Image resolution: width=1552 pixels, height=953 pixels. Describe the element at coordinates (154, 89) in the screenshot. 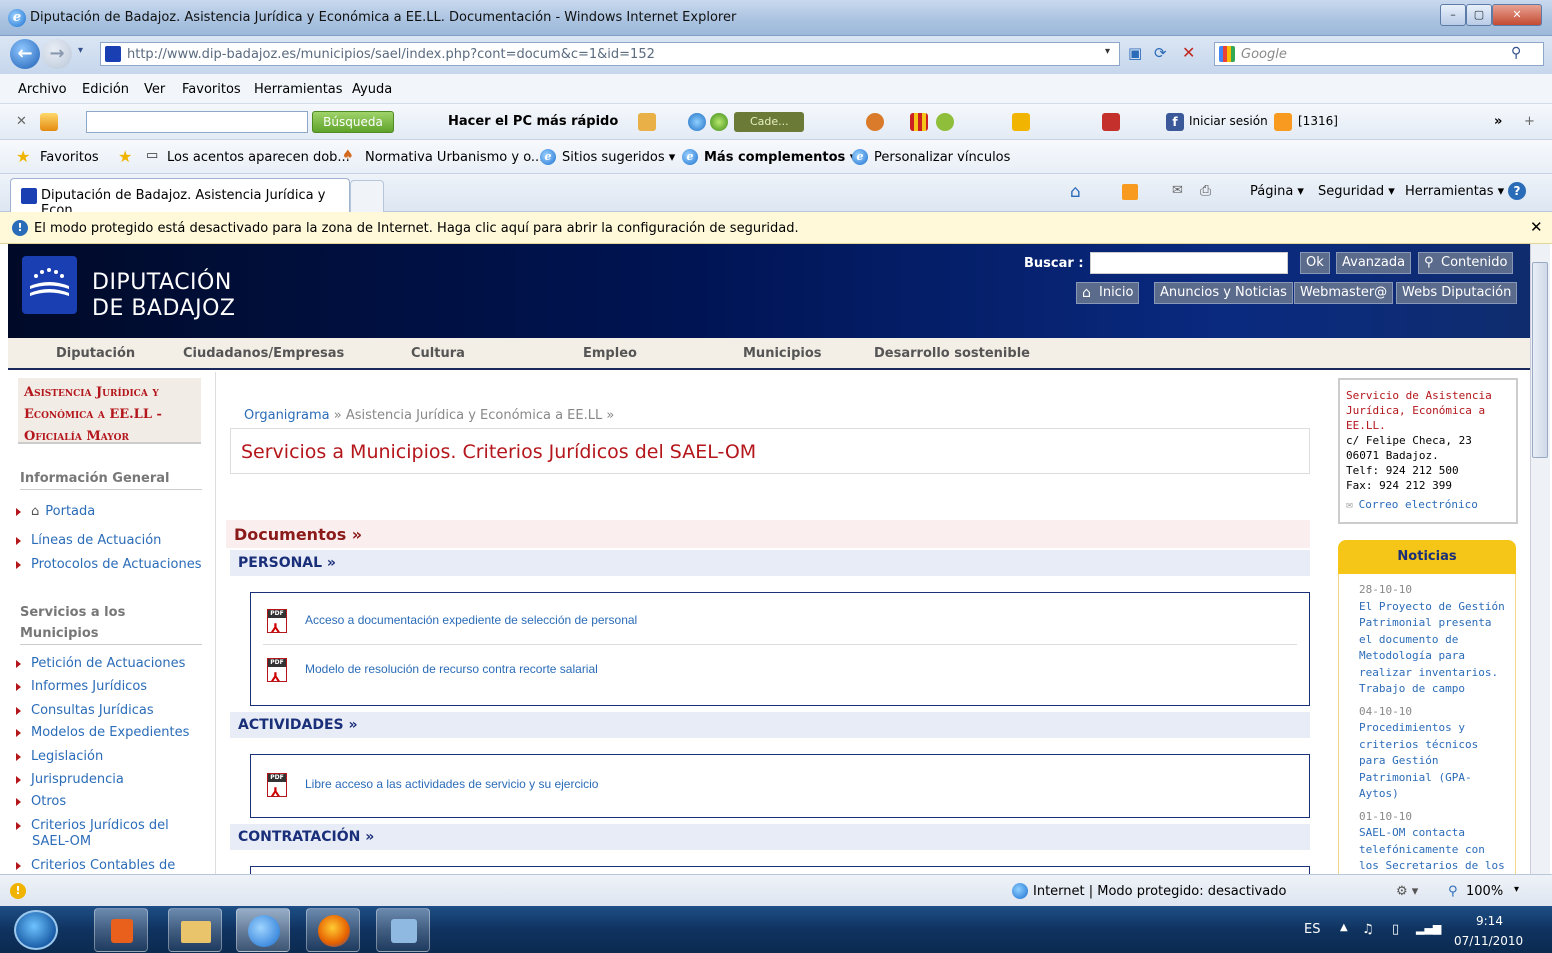

I see `menu-ver: Ver` at that location.